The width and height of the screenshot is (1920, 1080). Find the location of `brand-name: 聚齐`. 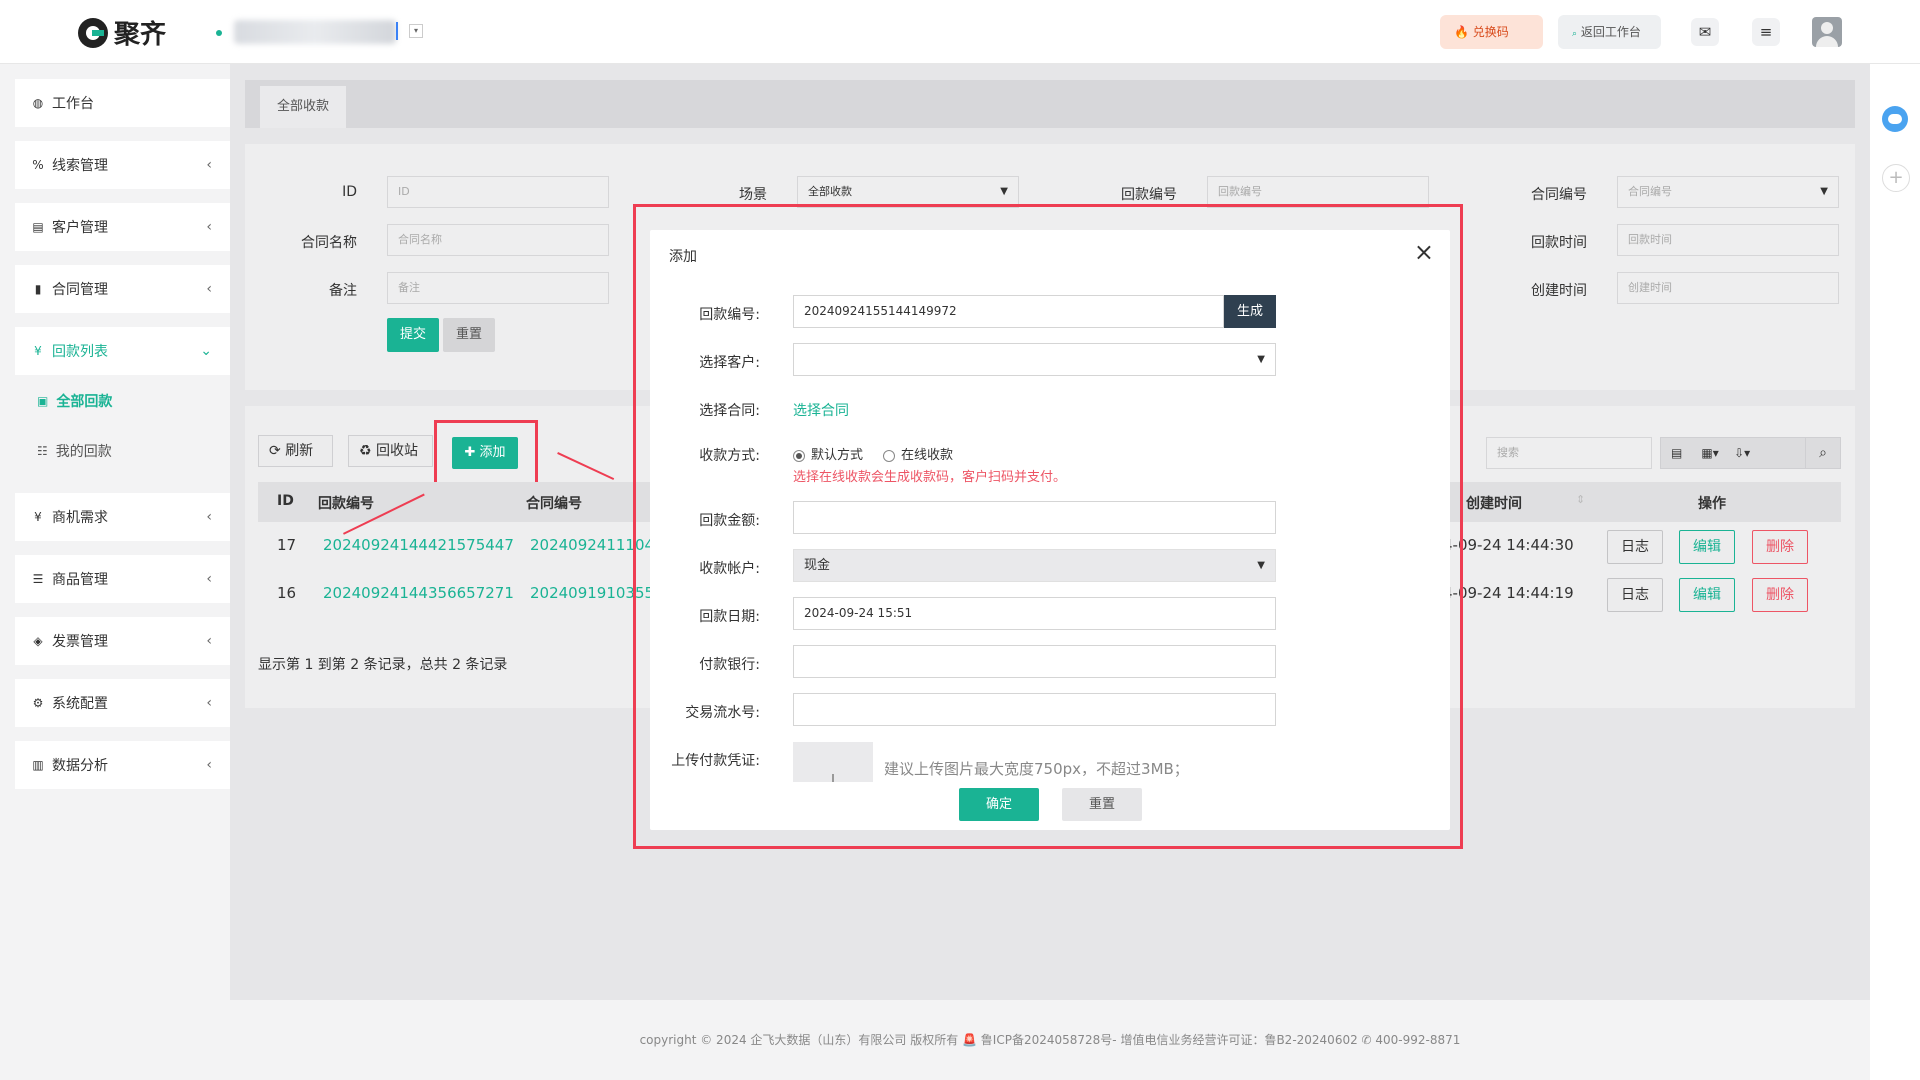

brand-name: 聚齐 is located at coordinates (140, 35).